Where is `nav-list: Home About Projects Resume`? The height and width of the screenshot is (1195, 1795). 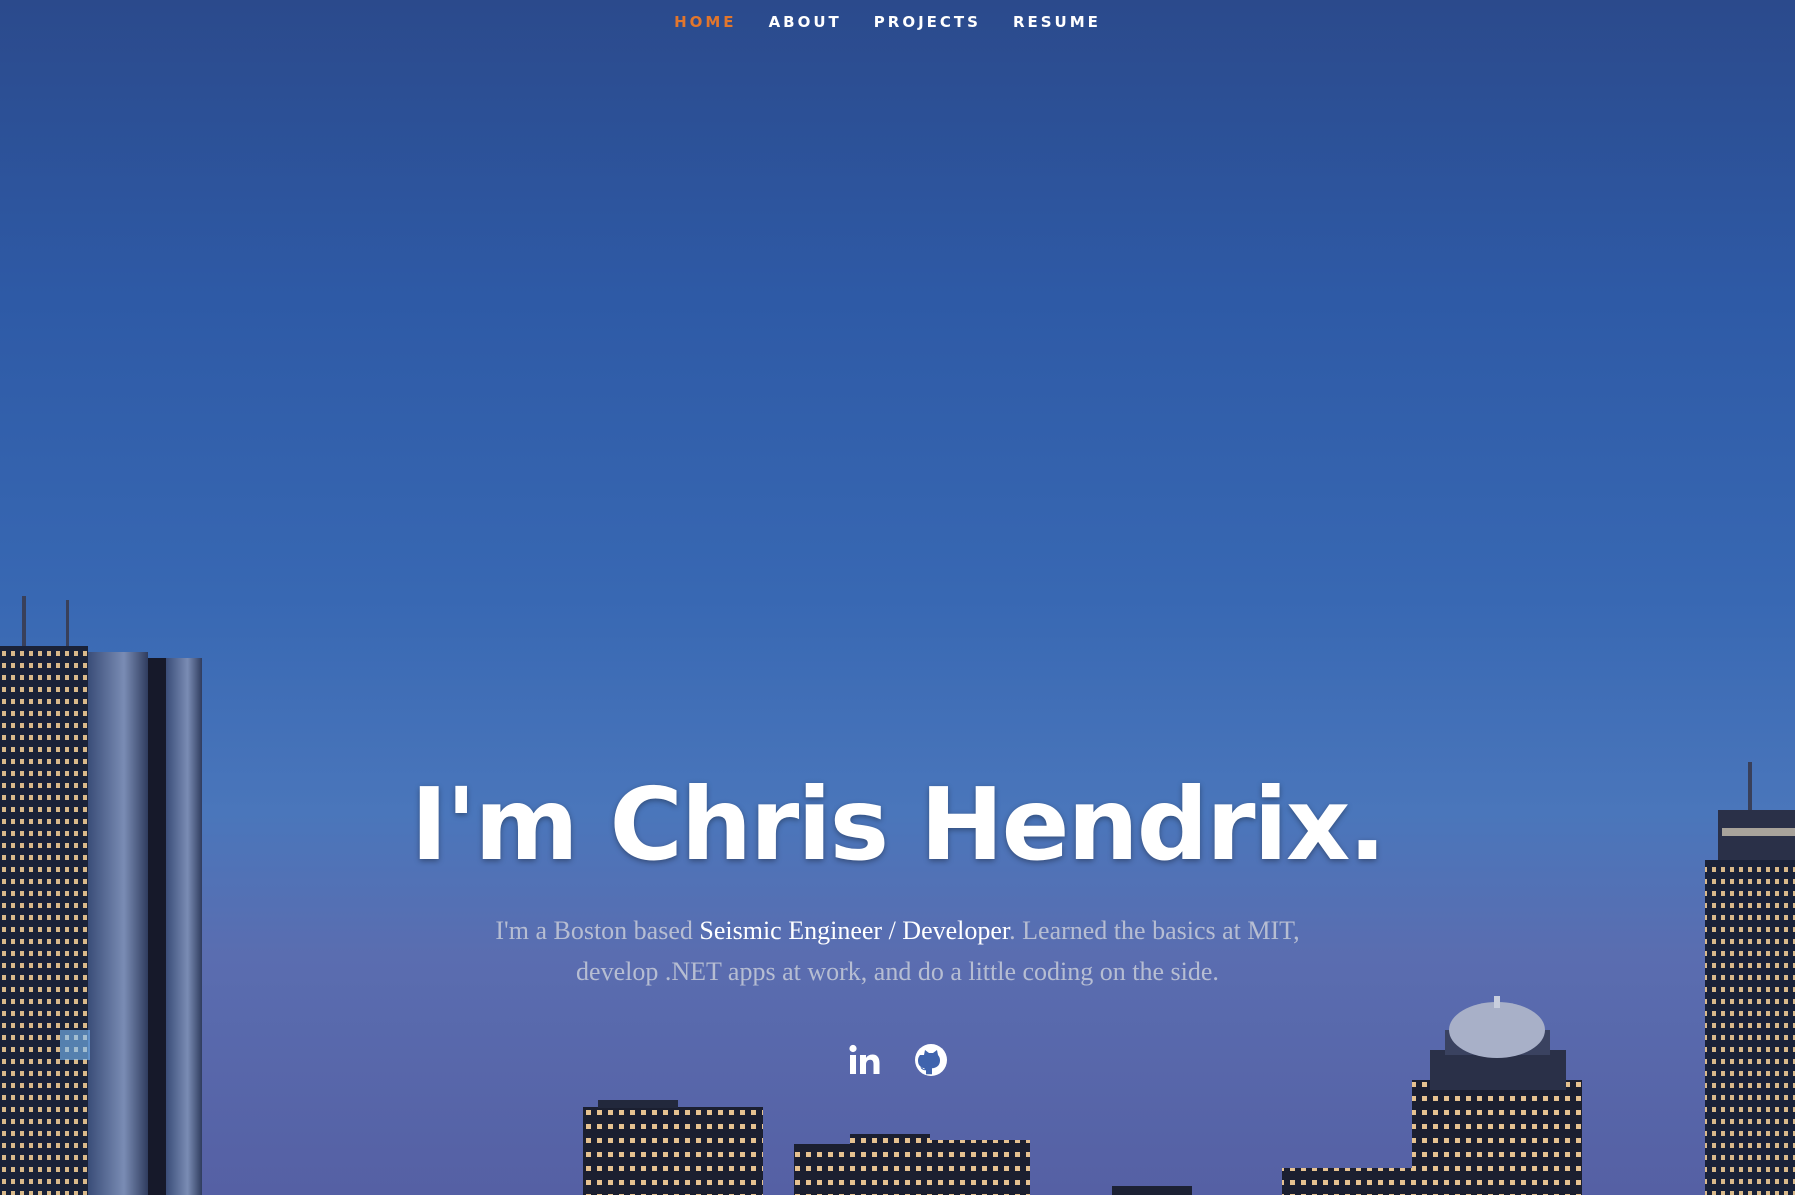 nav-list: Home About Projects Resume is located at coordinates (887, 22).